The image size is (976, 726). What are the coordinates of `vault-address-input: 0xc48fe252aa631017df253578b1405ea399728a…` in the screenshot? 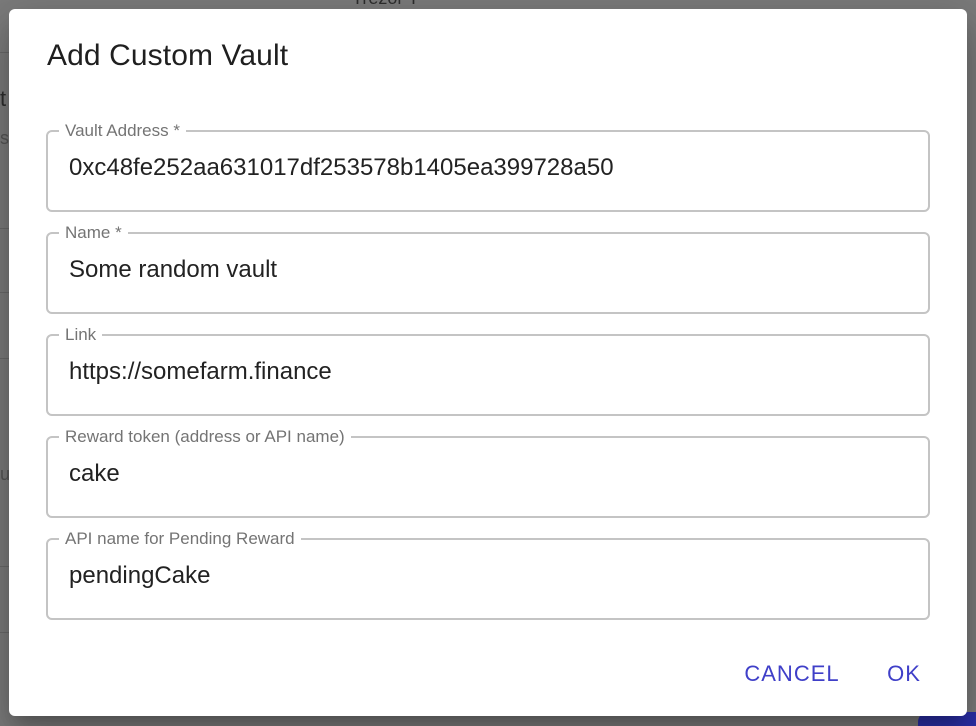 It's located at (341, 168).